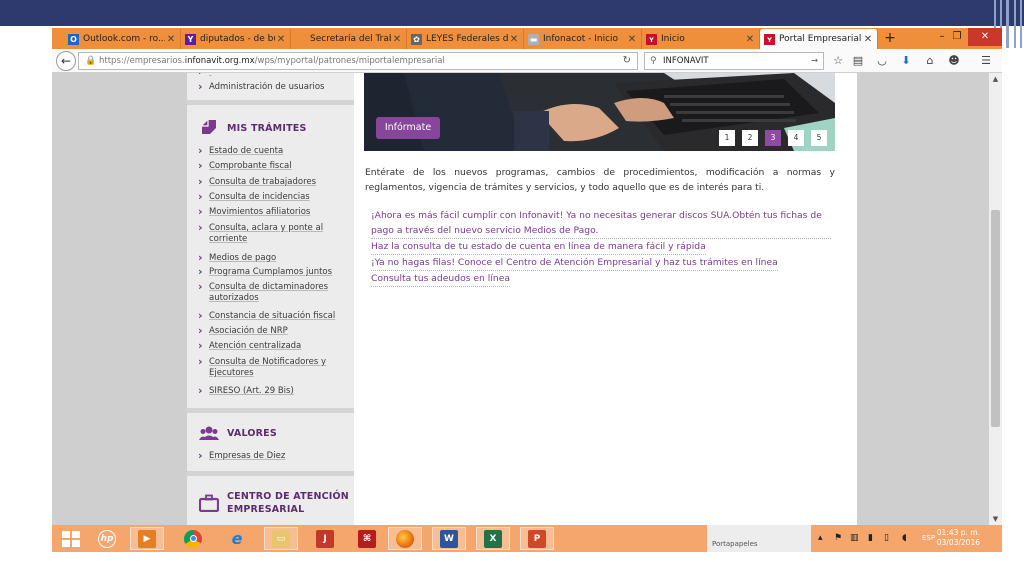 This screenshot has height=576, width=1024. What do you see at coordinates (271, 272) in the screenshot?
I see `sidebar-item-label: Programa Cumplamos juntos` at bounding box center [271, 272].